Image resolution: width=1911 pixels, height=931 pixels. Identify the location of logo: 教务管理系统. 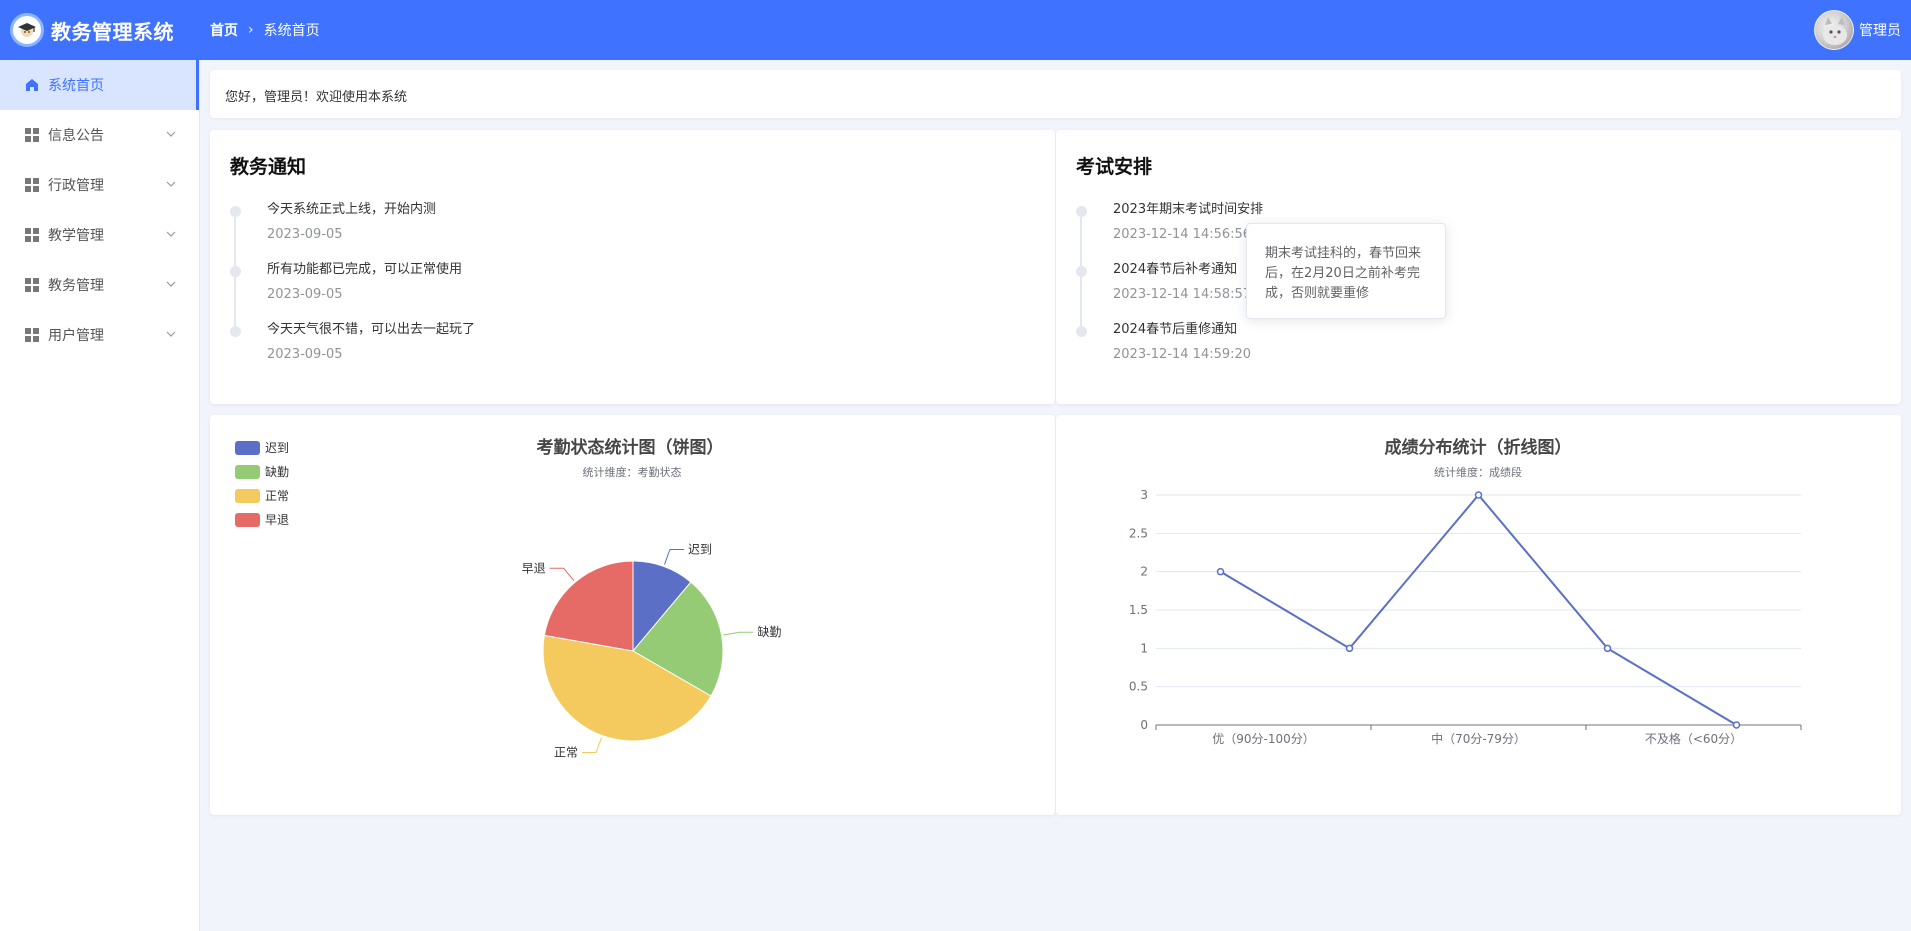
(100, 30).